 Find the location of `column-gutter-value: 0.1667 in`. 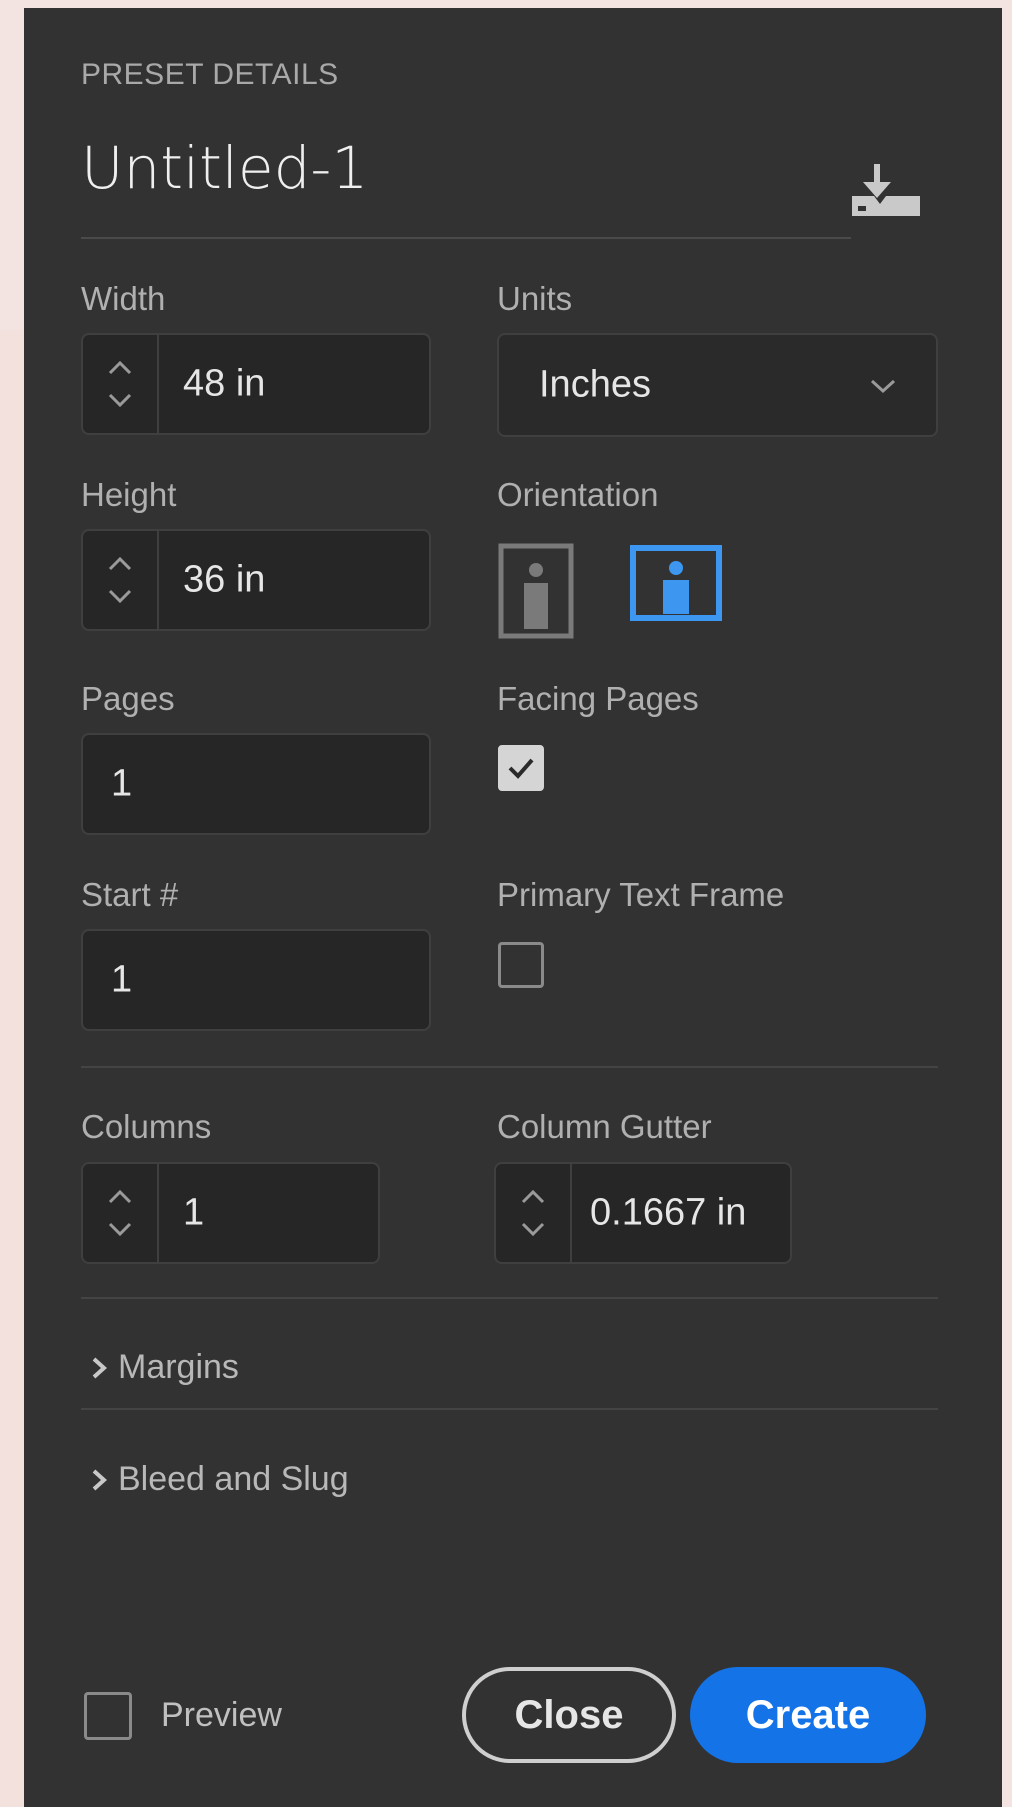

column-gutter-value: 0.1667 in is located at coordinates (668, 1213).